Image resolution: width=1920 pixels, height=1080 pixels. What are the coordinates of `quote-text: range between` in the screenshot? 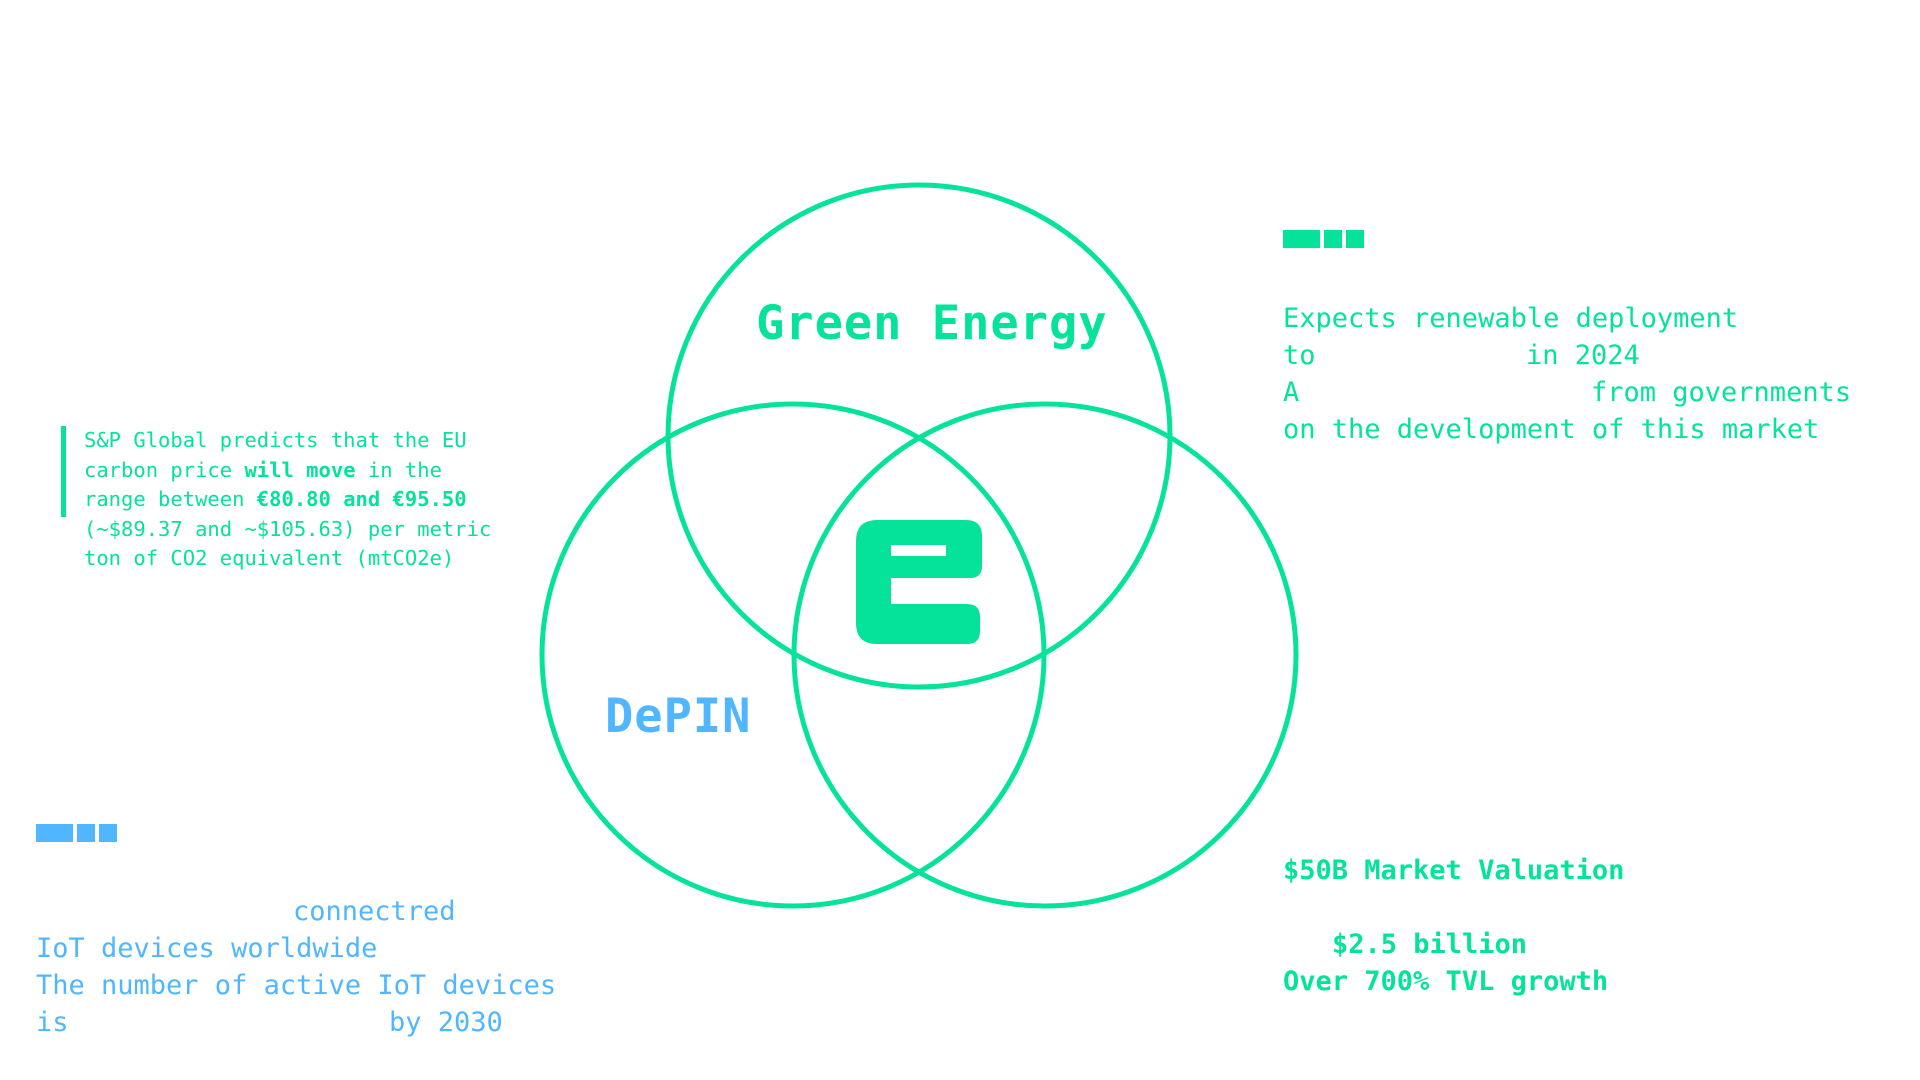 It's located at (170, 499).